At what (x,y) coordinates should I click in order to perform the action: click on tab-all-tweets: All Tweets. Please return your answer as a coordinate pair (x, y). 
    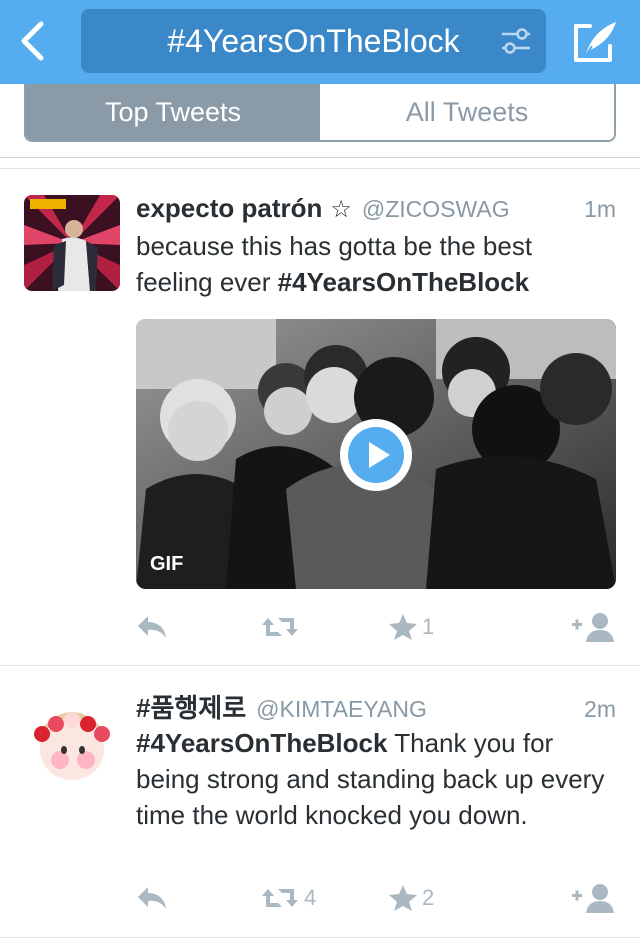
    Looking at the image, I should click on (467, 112).